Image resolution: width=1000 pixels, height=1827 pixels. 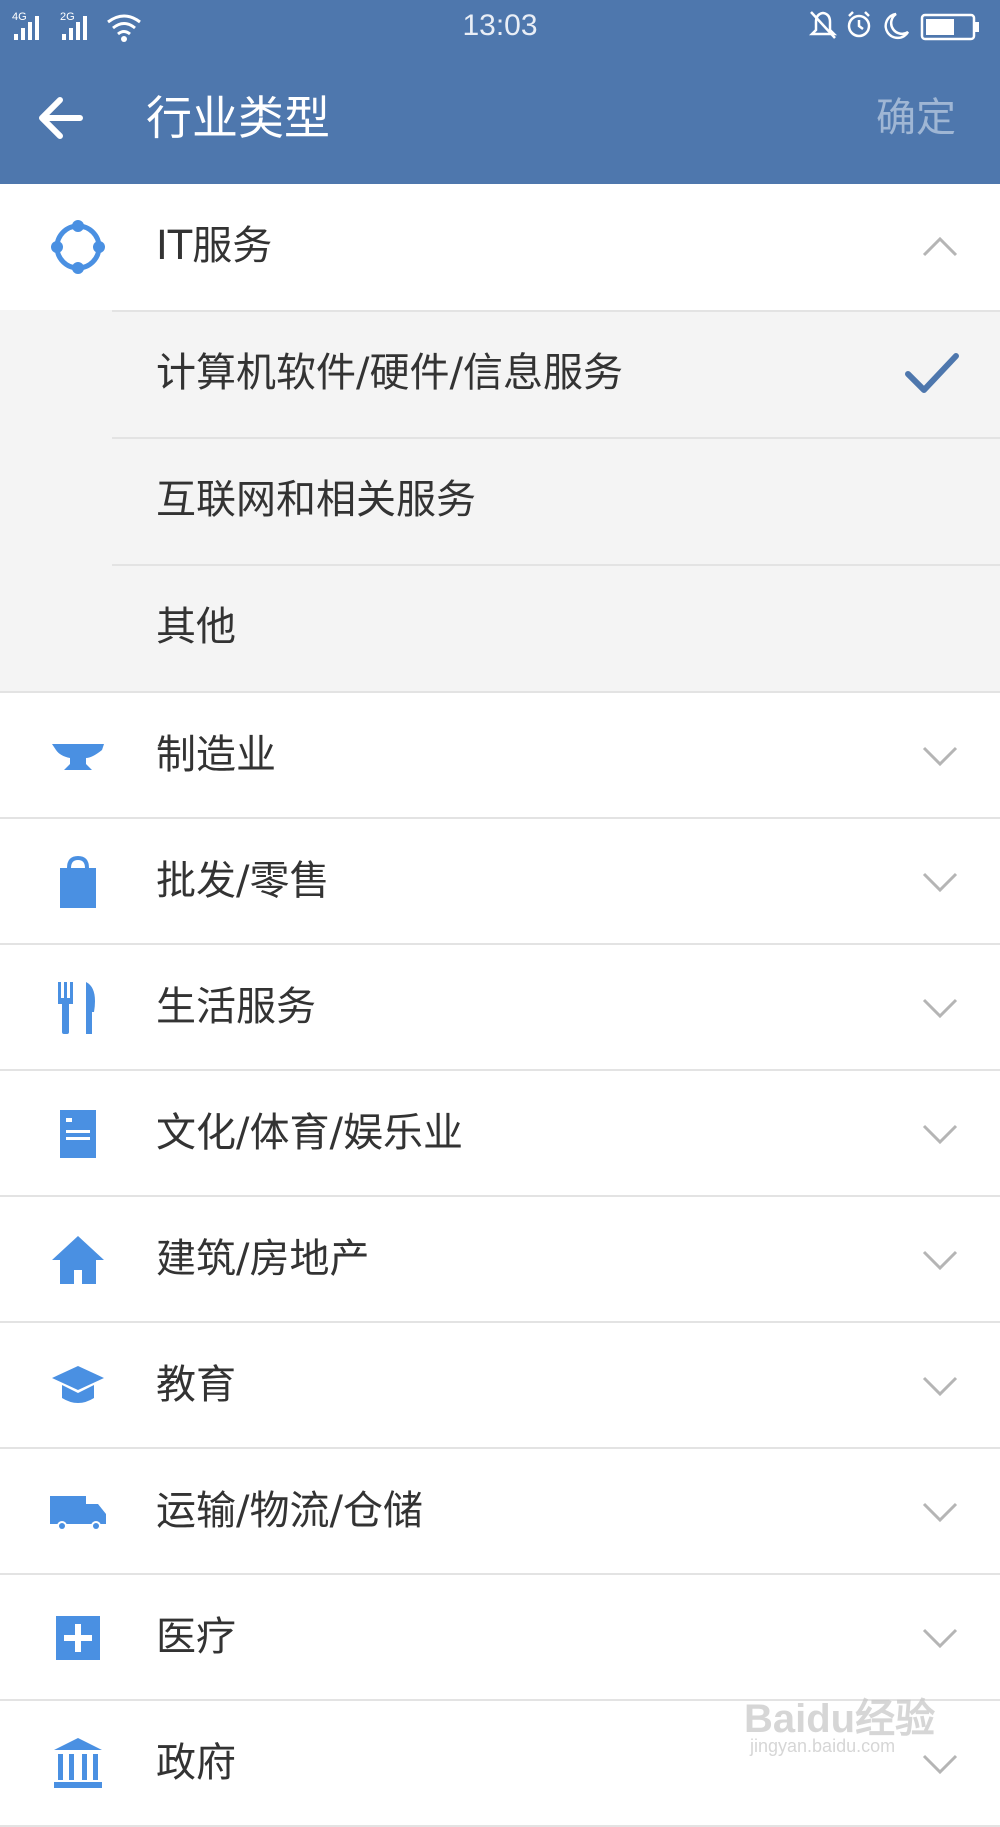 What do you see at coordinates (214, 246) in the screenshot?
I see `category-label: IT服务` at bounding box center [214, 246].